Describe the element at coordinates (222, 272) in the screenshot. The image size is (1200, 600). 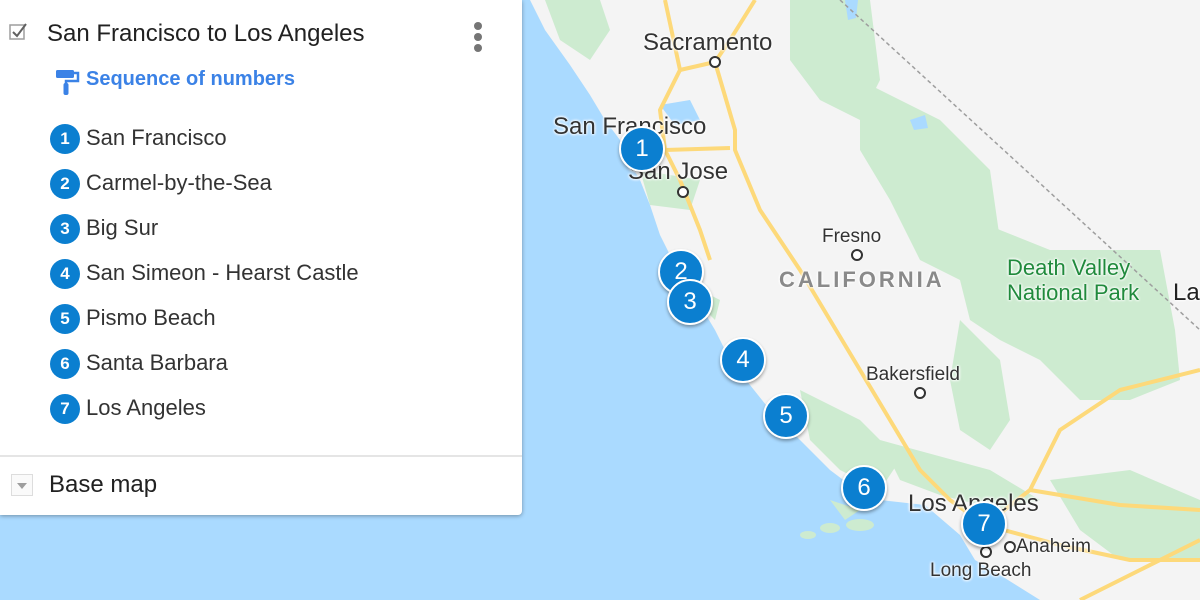
I see `place-name: San Simeon - Hearst Castle` at that location.